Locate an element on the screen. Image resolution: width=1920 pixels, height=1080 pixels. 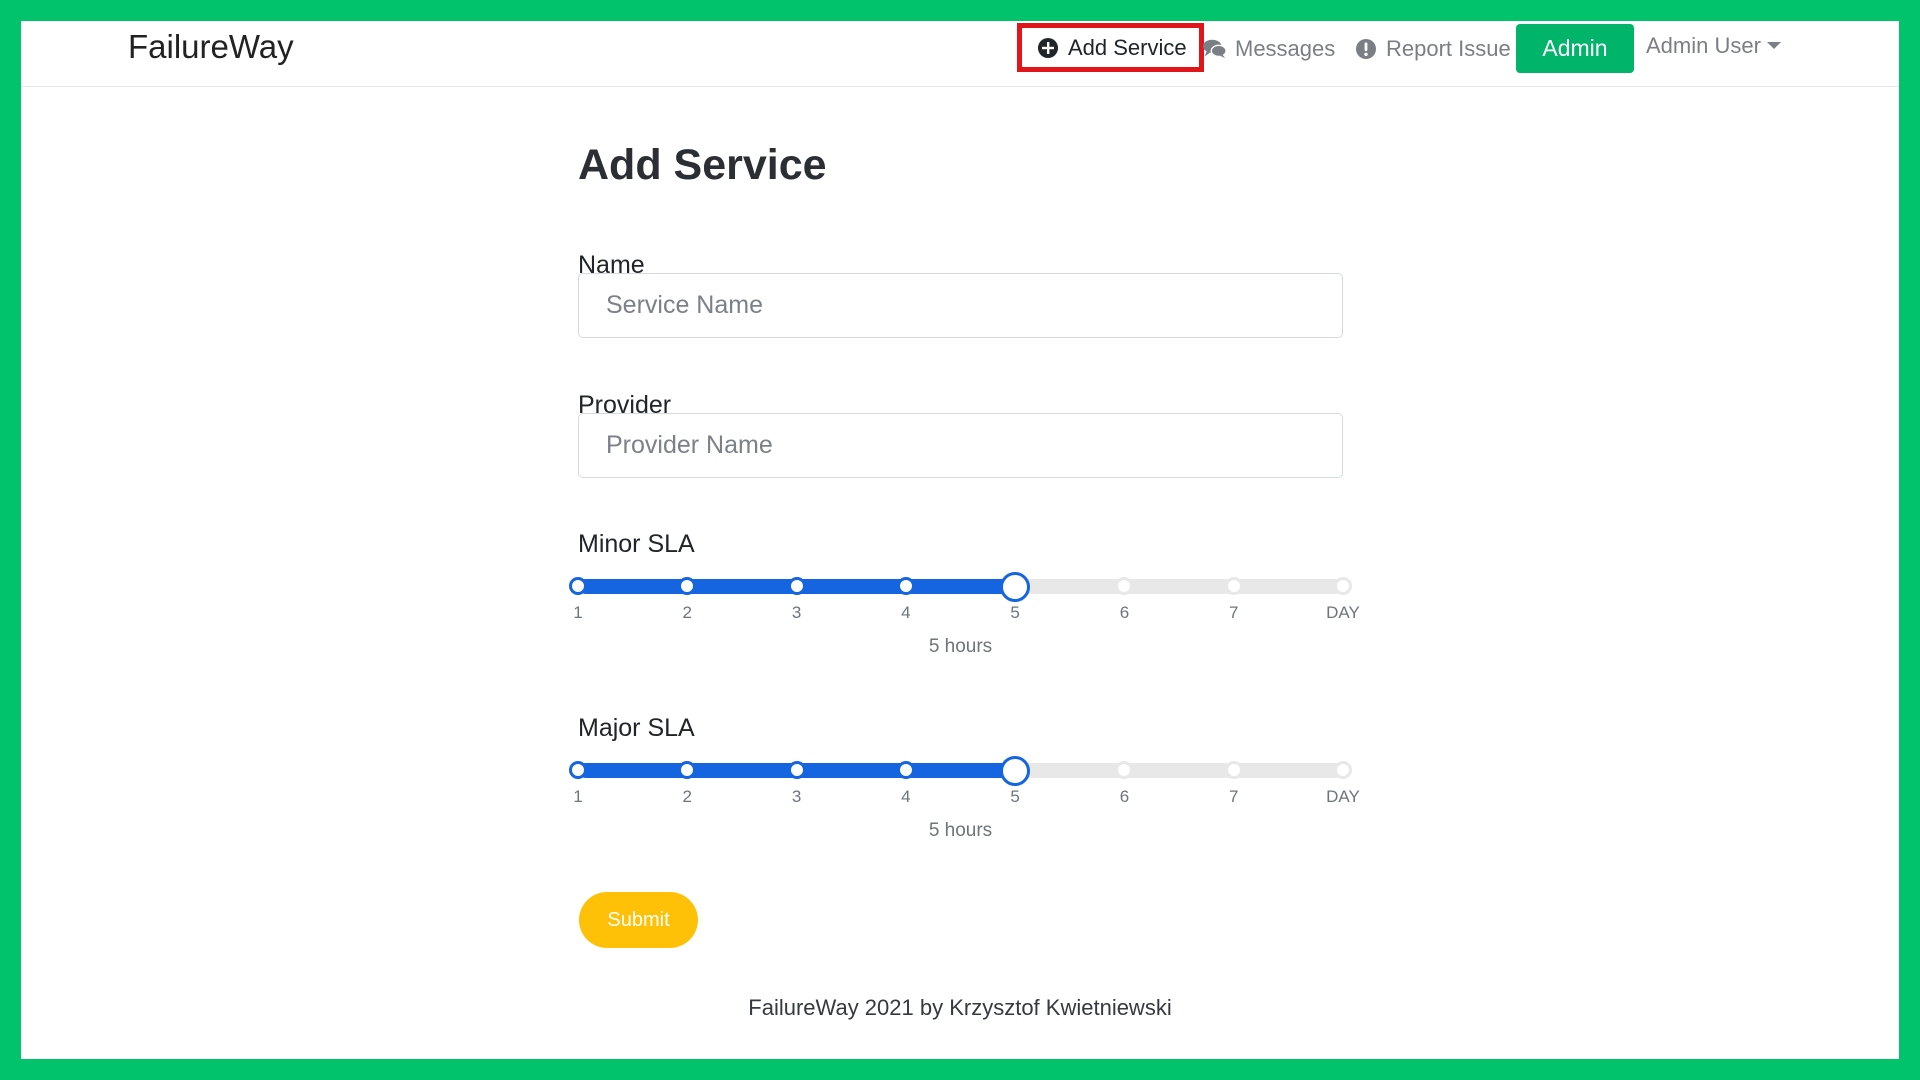
nav-report-issue: Report Issue is located at coordinates (1432, 49).